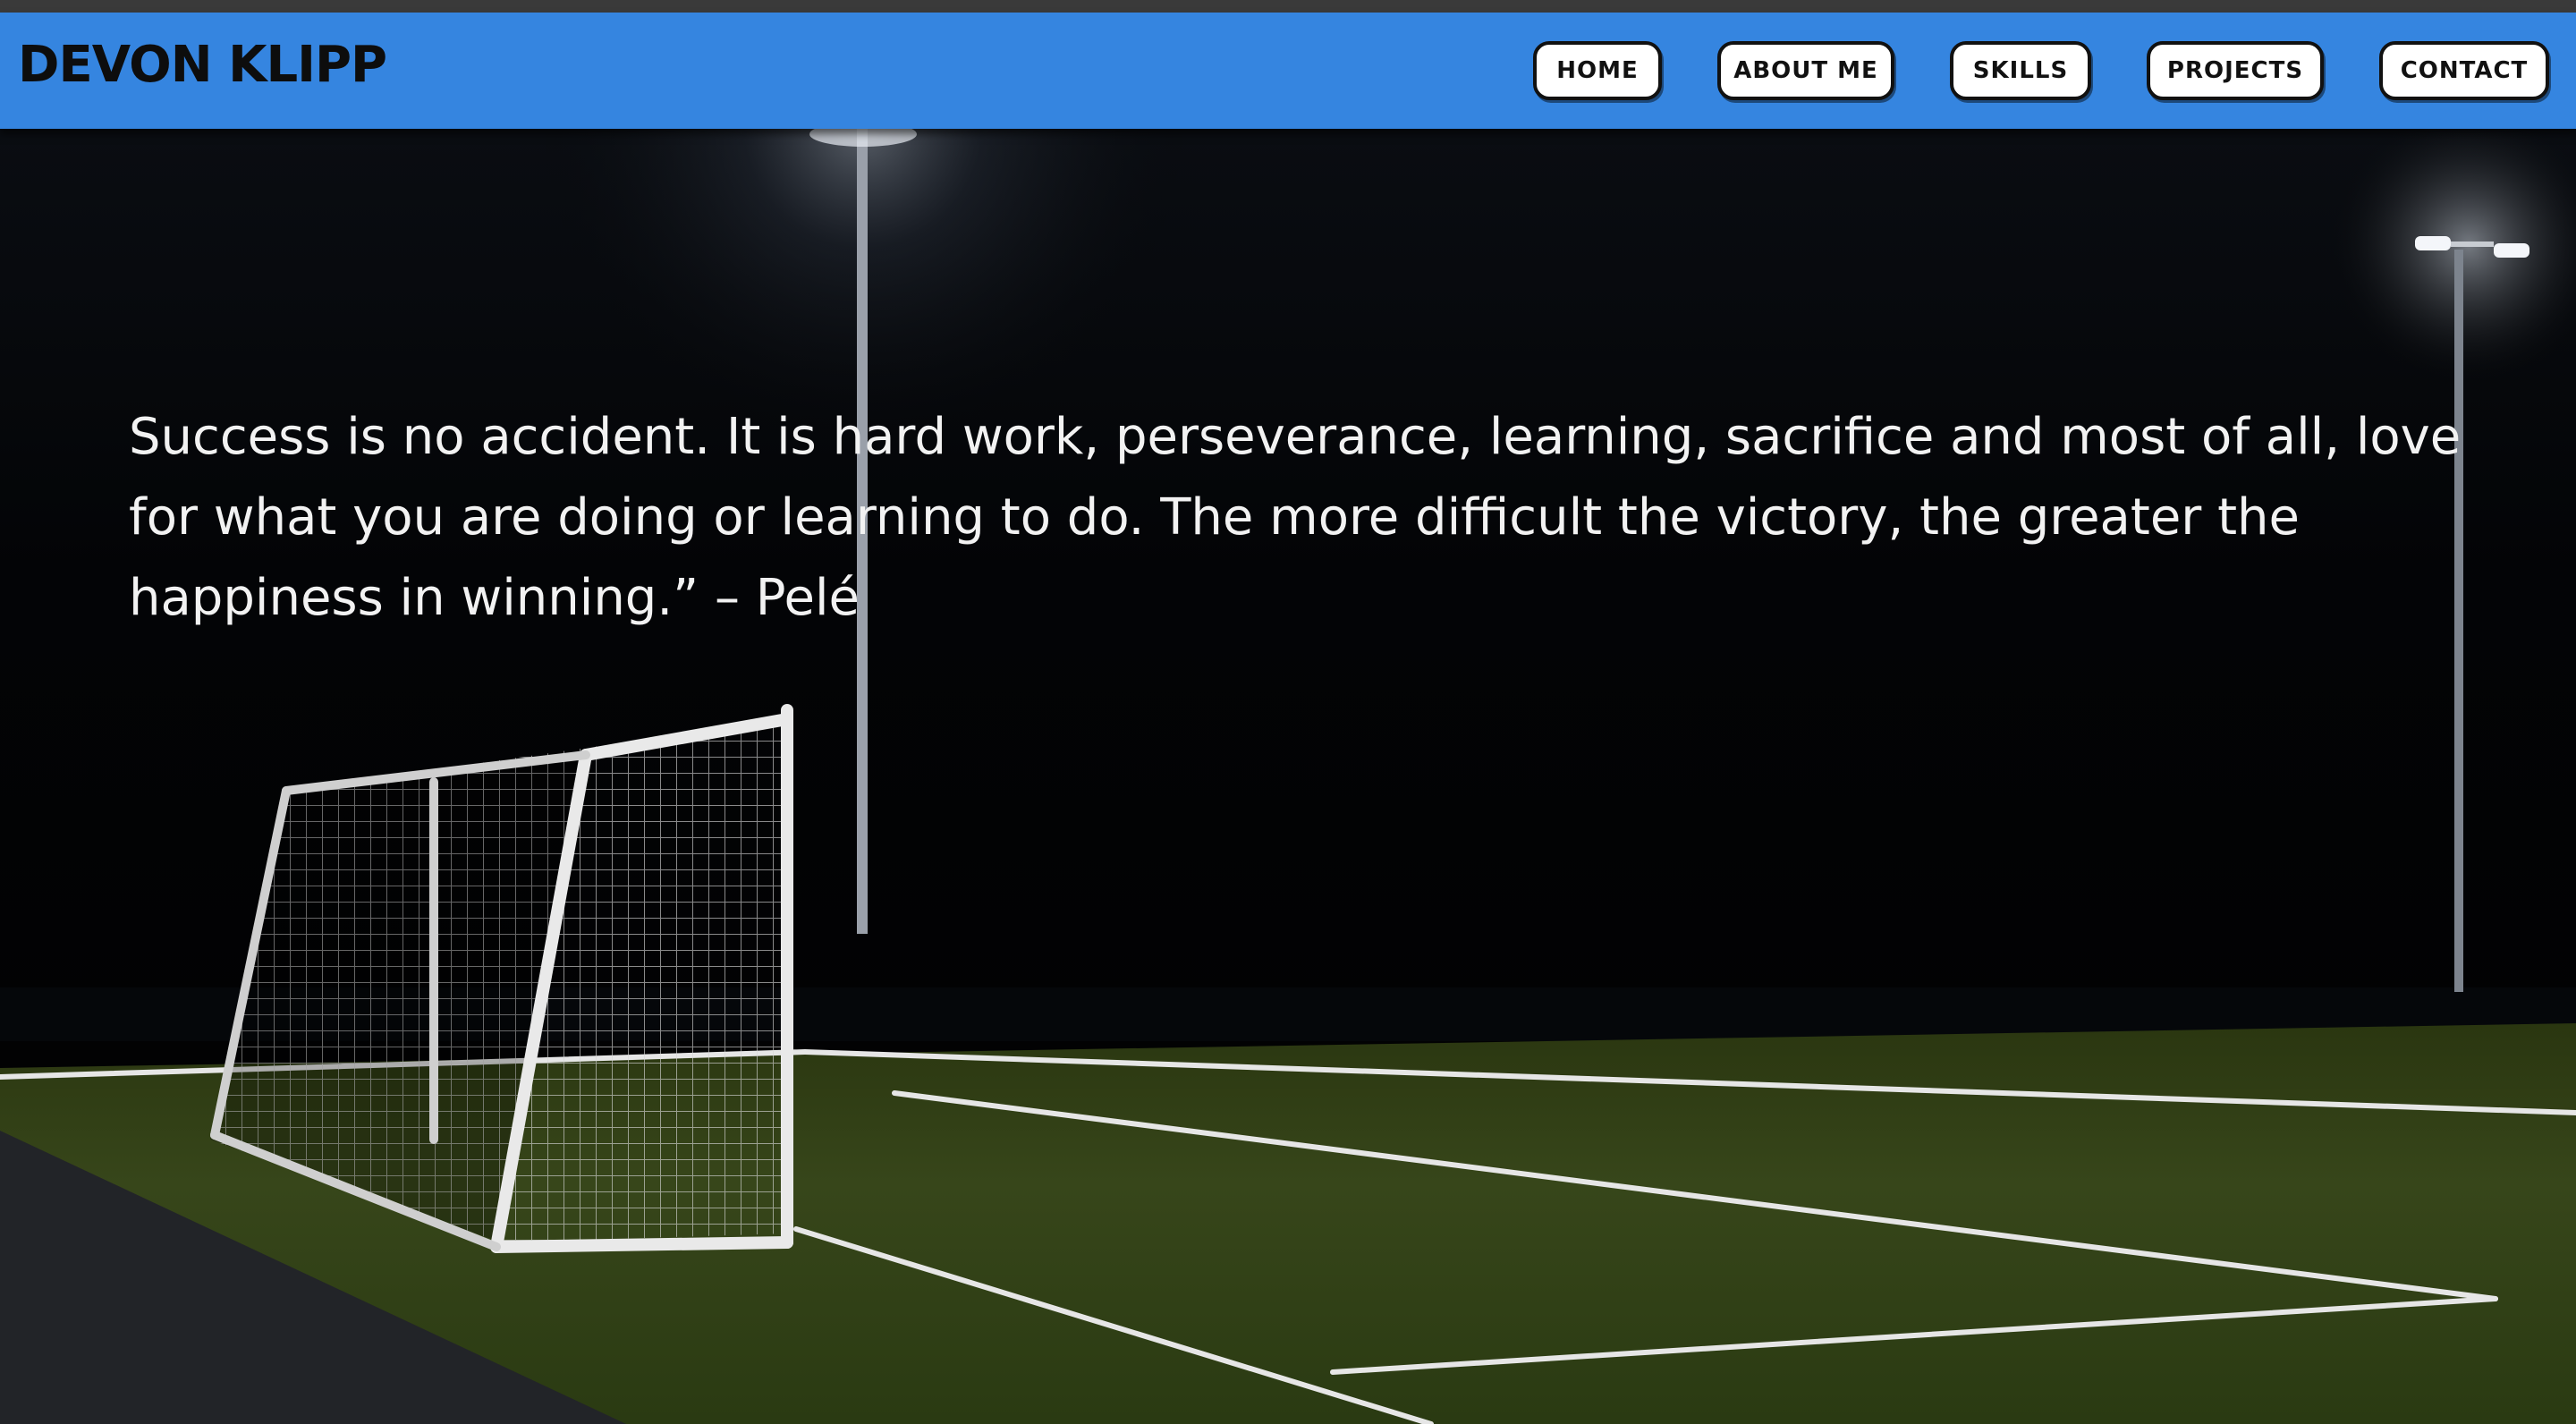 The height and width of the screenshot is (1424, 2576). I want to click on nav-home-button: HOME, so click(1597, 70).